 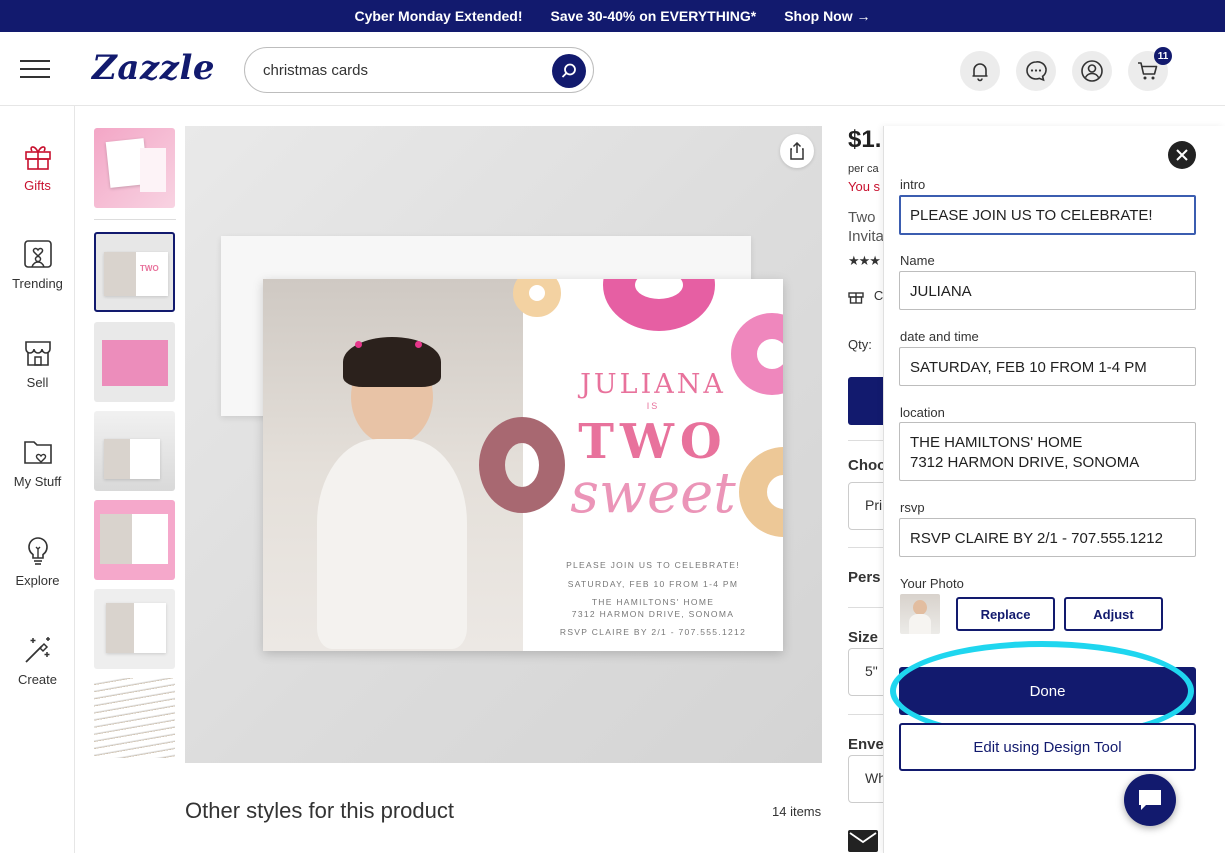 I want to click on shop-now-link: Shop Now →, so click(x=827, y=16).